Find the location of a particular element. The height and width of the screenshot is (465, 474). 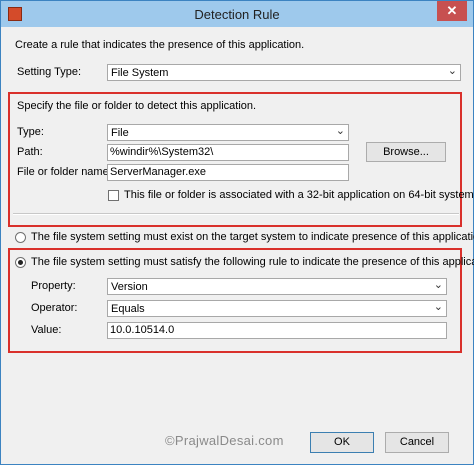

setting-type-dropdown: File System ⌄ is located at coordinates (284, 72).